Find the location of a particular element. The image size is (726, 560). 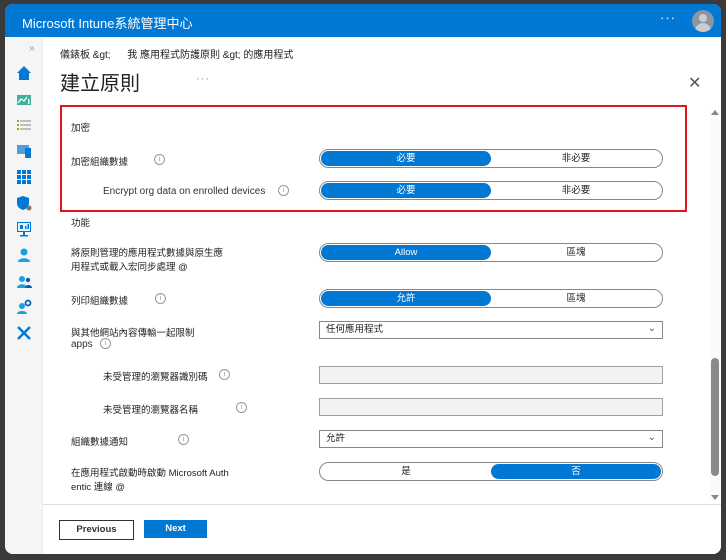

scroll-up-arrow-icon is located at coordinates (715, 112).